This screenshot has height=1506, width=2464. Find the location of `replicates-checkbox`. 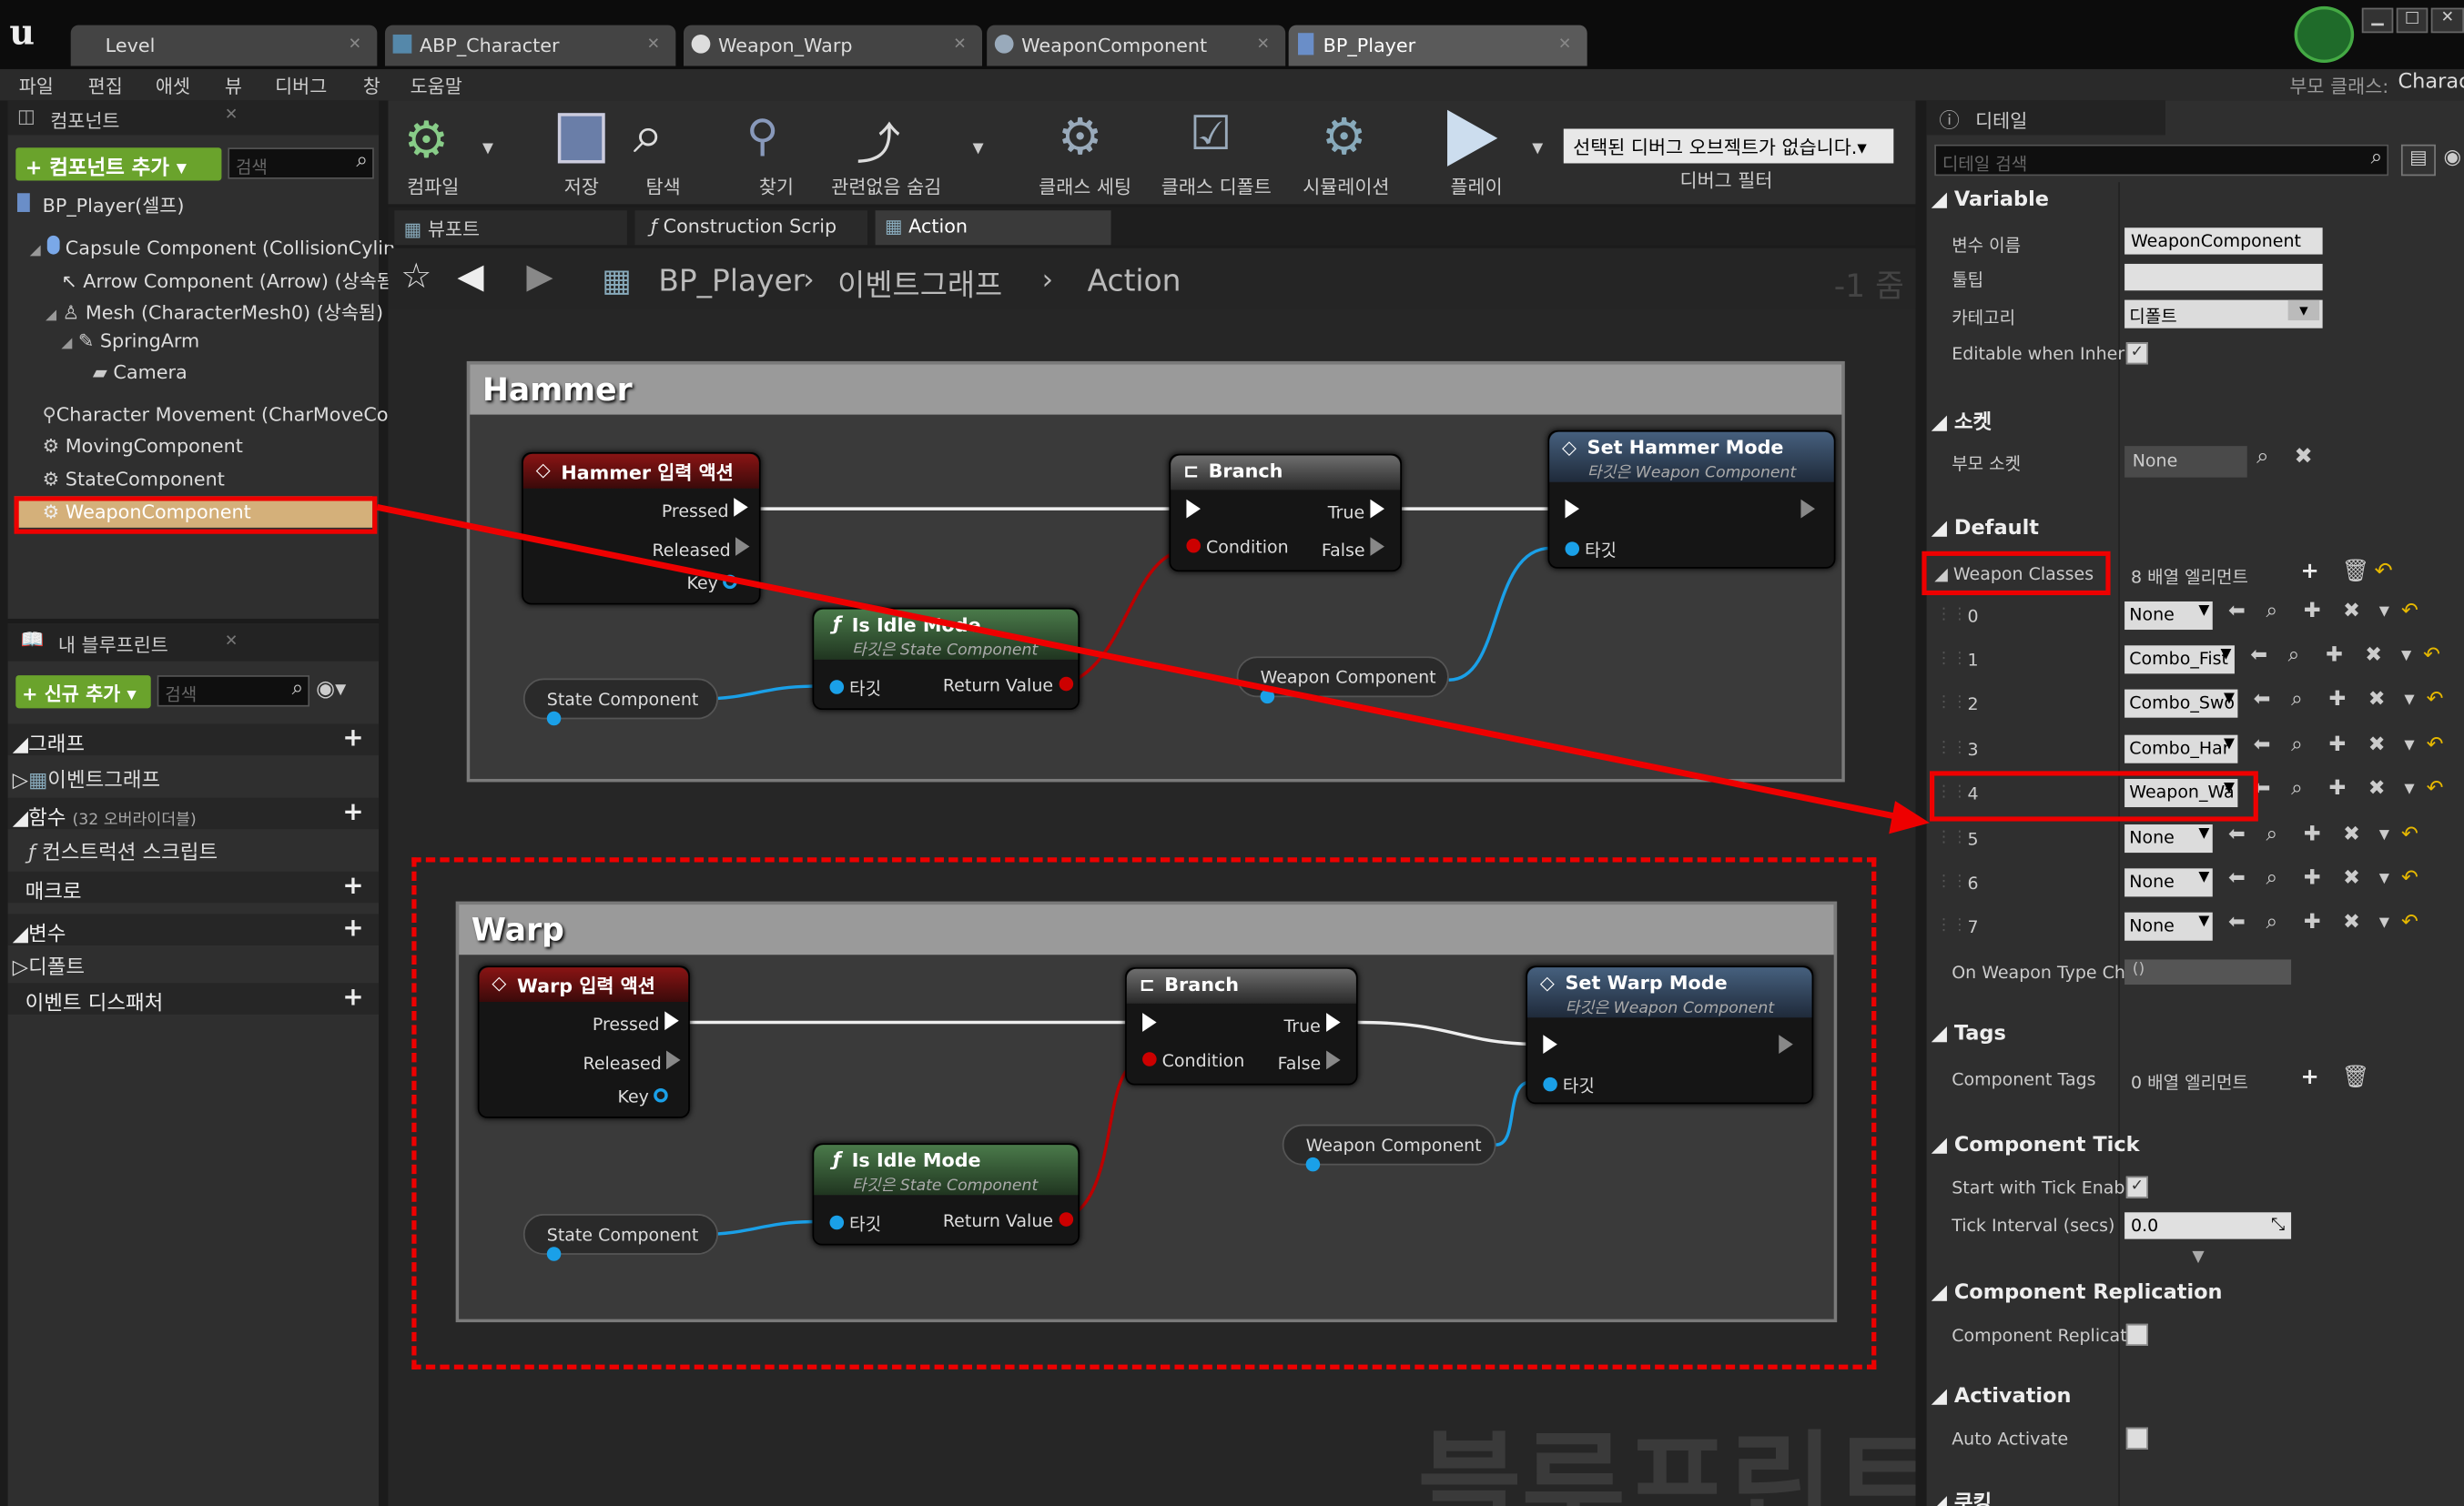

replicates-checkbox is located at coordinates (2137, 1334).